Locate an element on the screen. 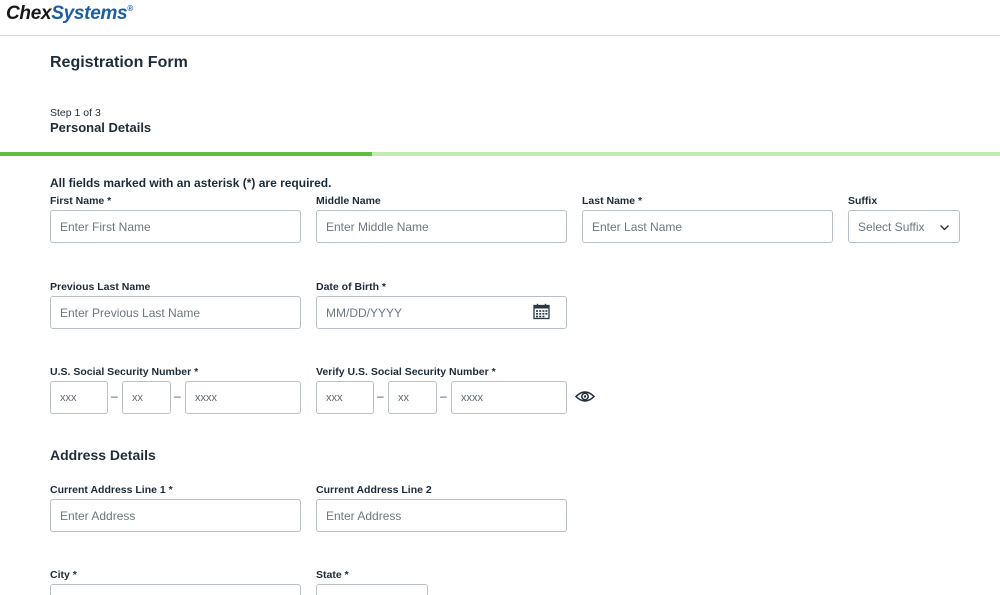 The image size is (1000, 595). page-title: Registration Form is located at coordinates (119, 62).